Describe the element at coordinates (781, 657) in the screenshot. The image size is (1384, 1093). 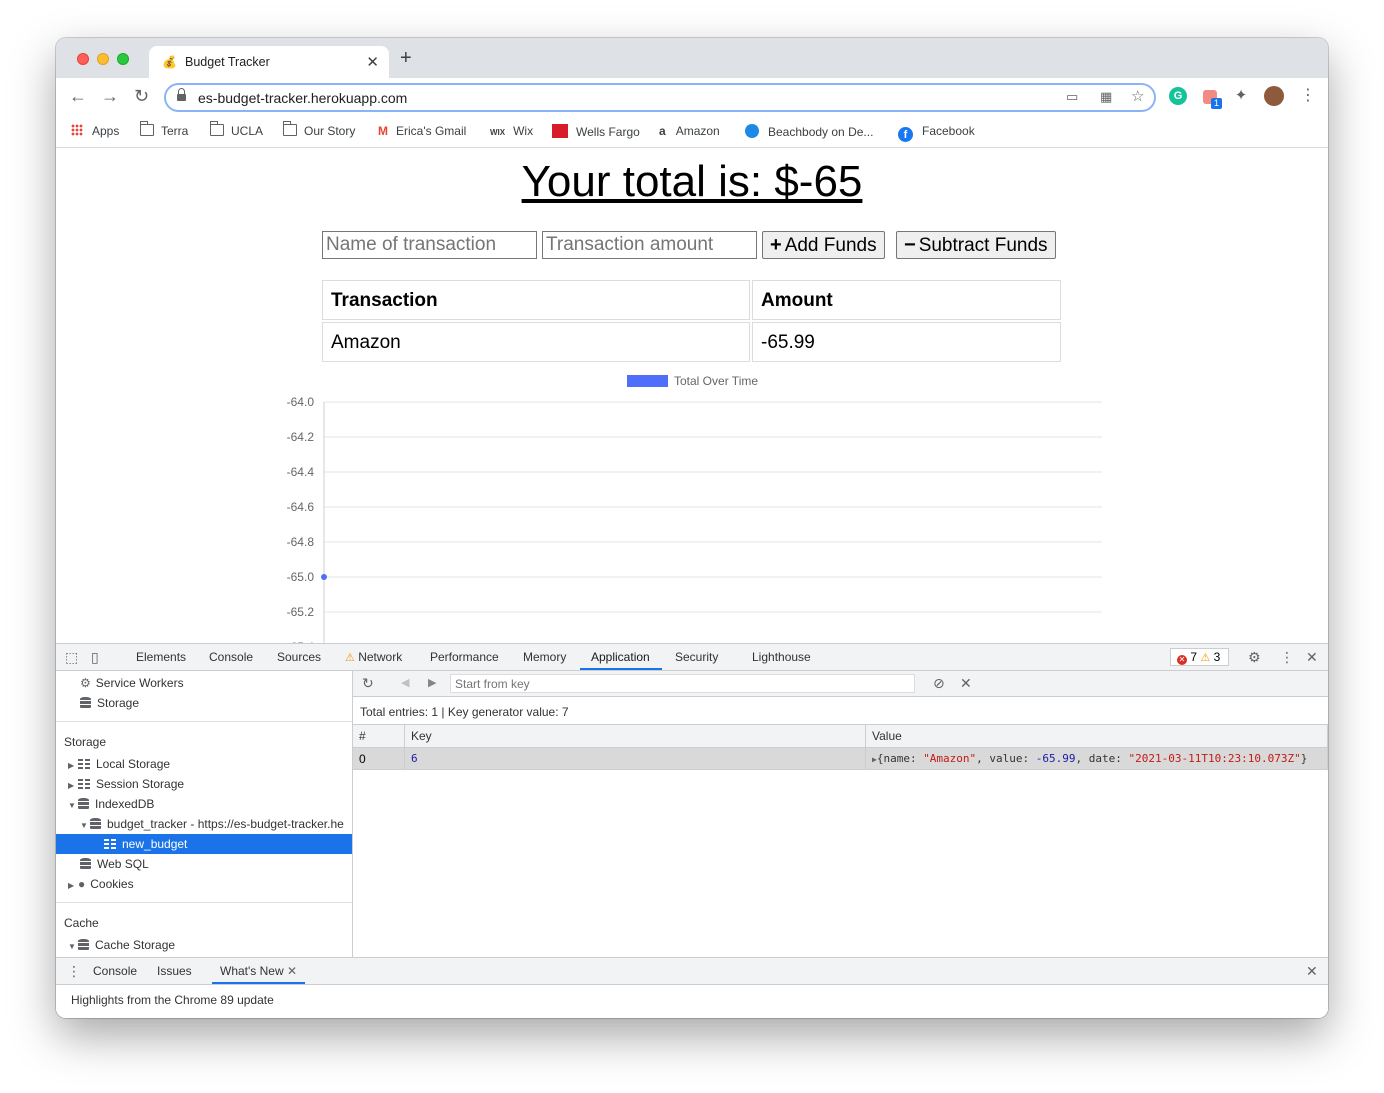
I see `tab-lighthouse: Lighthouse` at that location.